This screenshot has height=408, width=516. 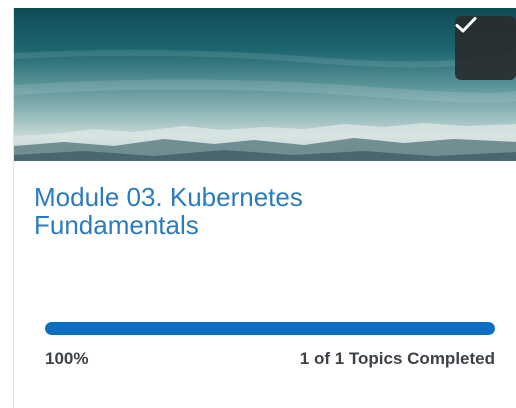 I want to click on checkmark-icon, so click(x=466, y=25).